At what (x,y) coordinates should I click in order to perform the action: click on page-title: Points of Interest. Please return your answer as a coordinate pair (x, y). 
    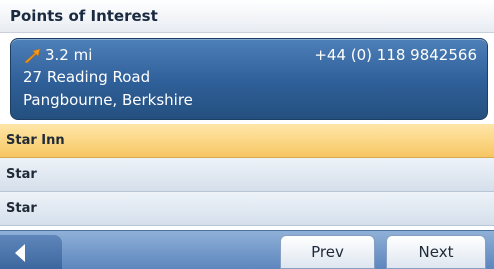
    Looking at the image, I should click on (84, 16).